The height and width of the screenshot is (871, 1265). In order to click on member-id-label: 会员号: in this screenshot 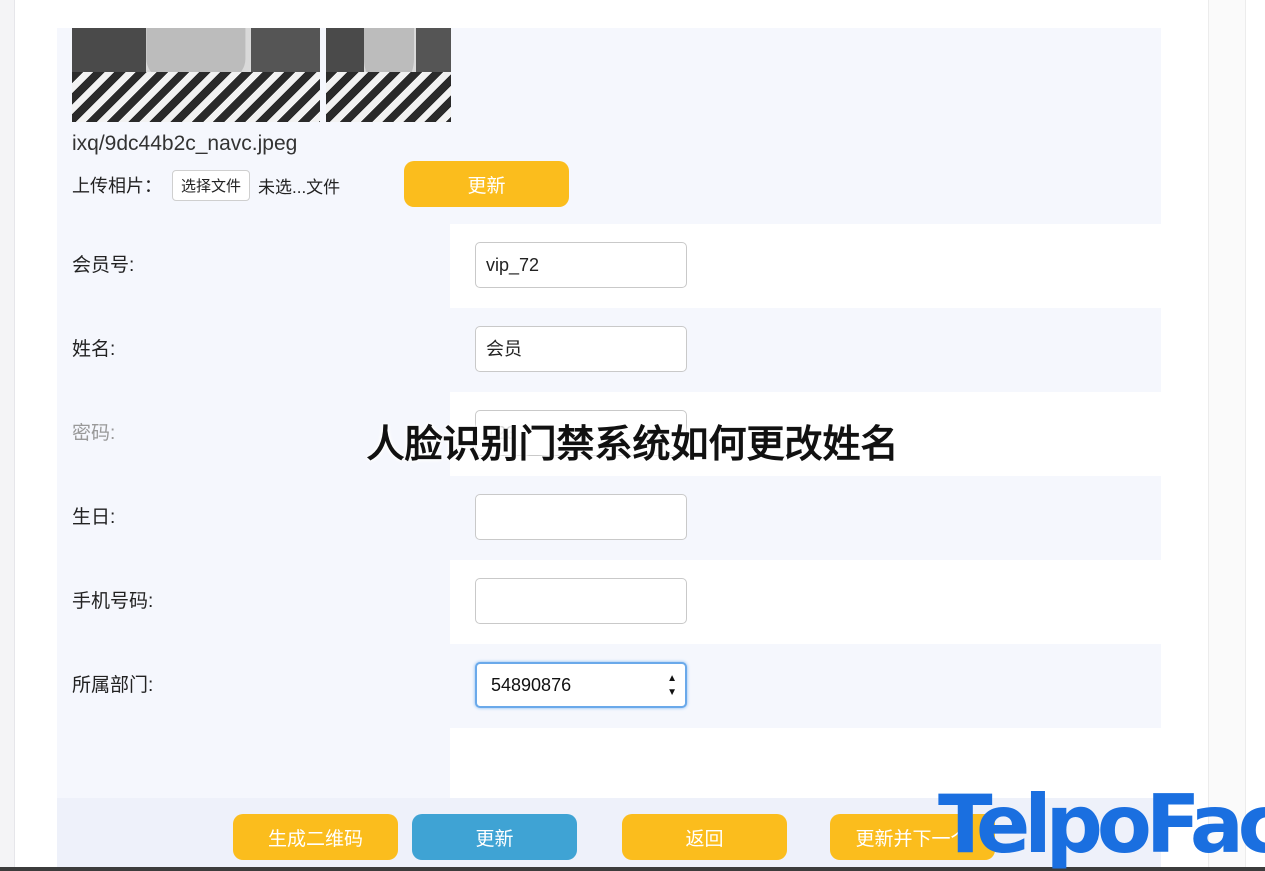, I will do `click(103, 265)`.